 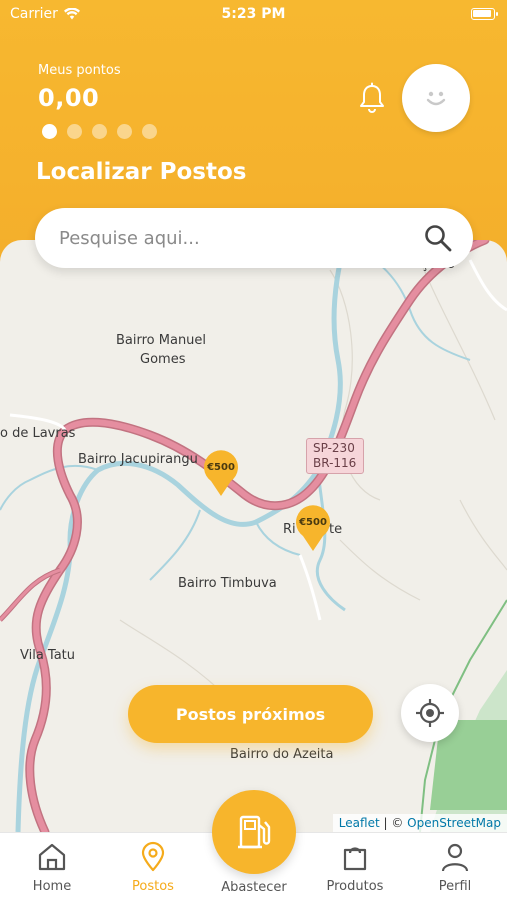 I want to click on map-attribution: Leaflet | © OpenStreetMap, so click(x=419, y=823).